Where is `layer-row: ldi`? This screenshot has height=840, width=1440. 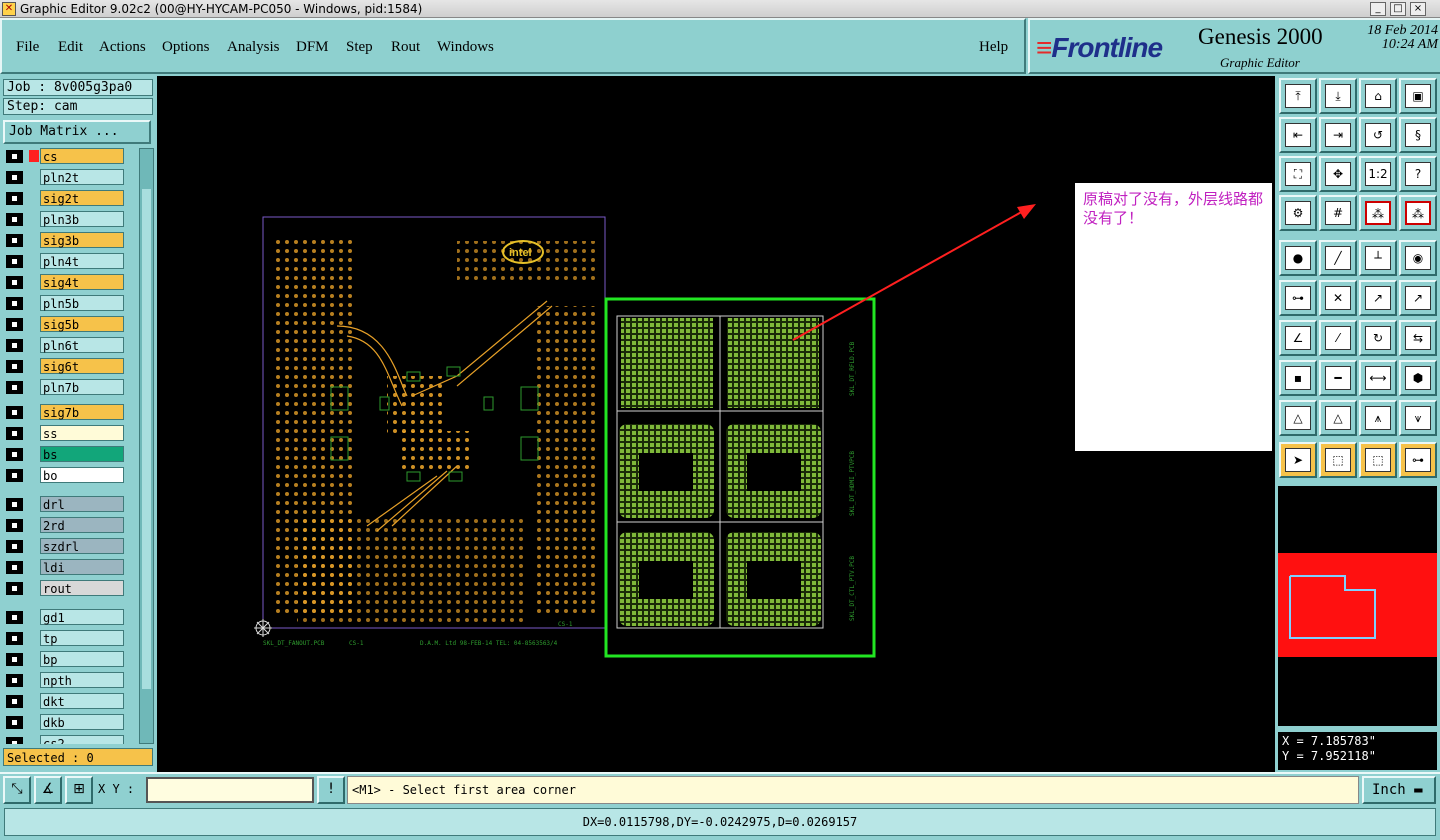
layer-row: ldi is located at coordinates (70, 567).